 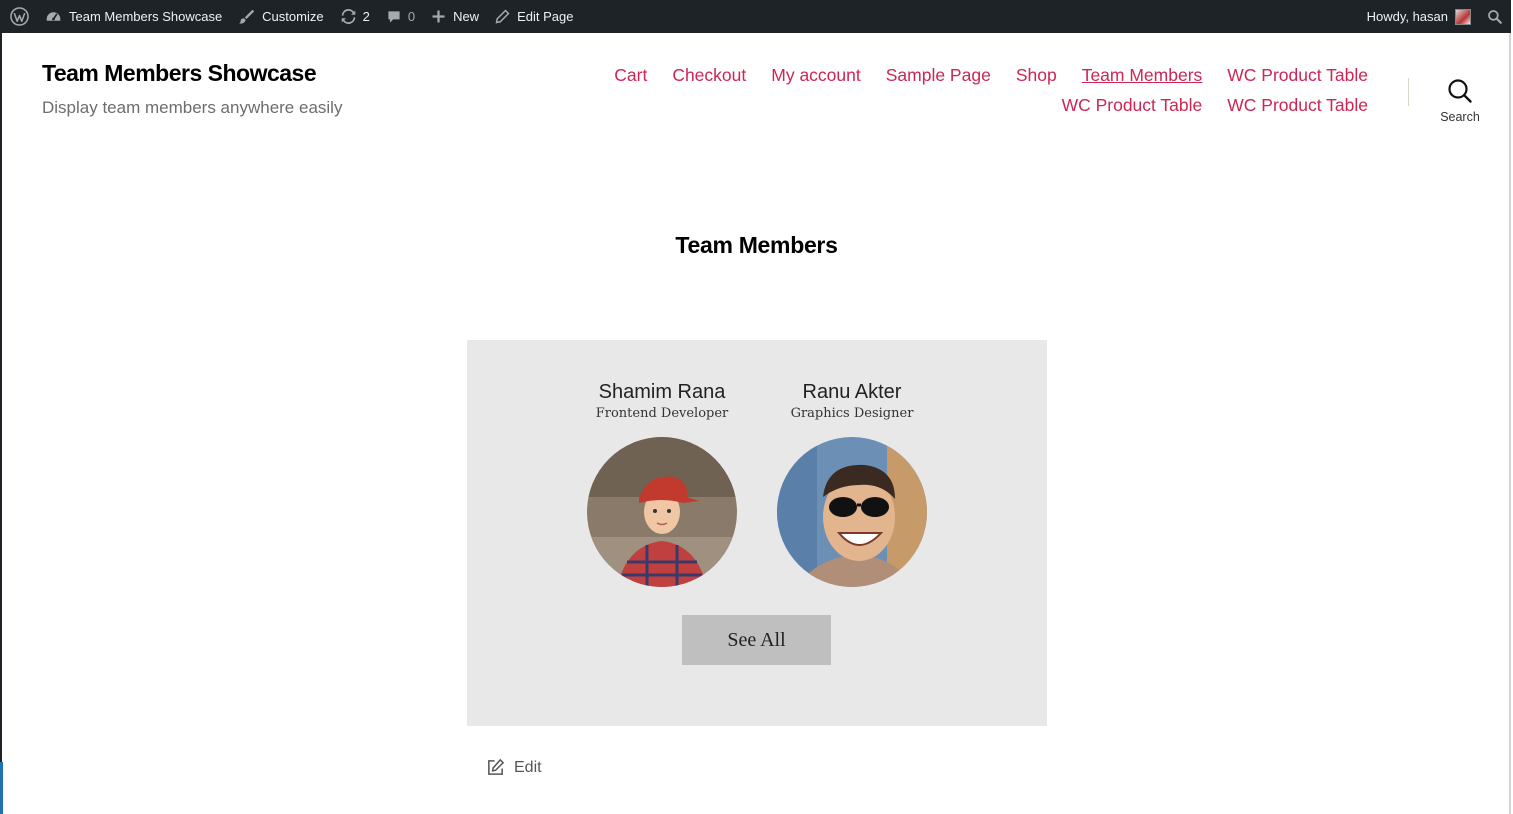 I want to click on team-member-card: Ranu Akter Graphics Designer, so click(x=852, y=483).